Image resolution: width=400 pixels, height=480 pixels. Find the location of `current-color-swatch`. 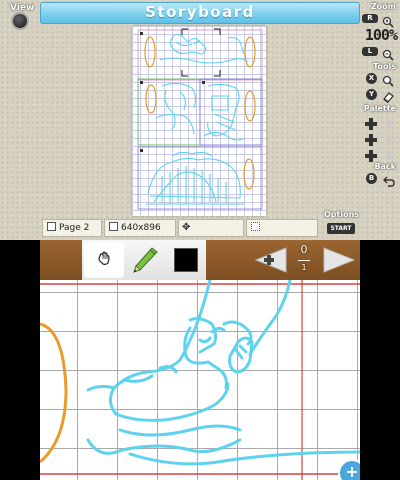

current-color-swatch is located at coordinates (186, 260).